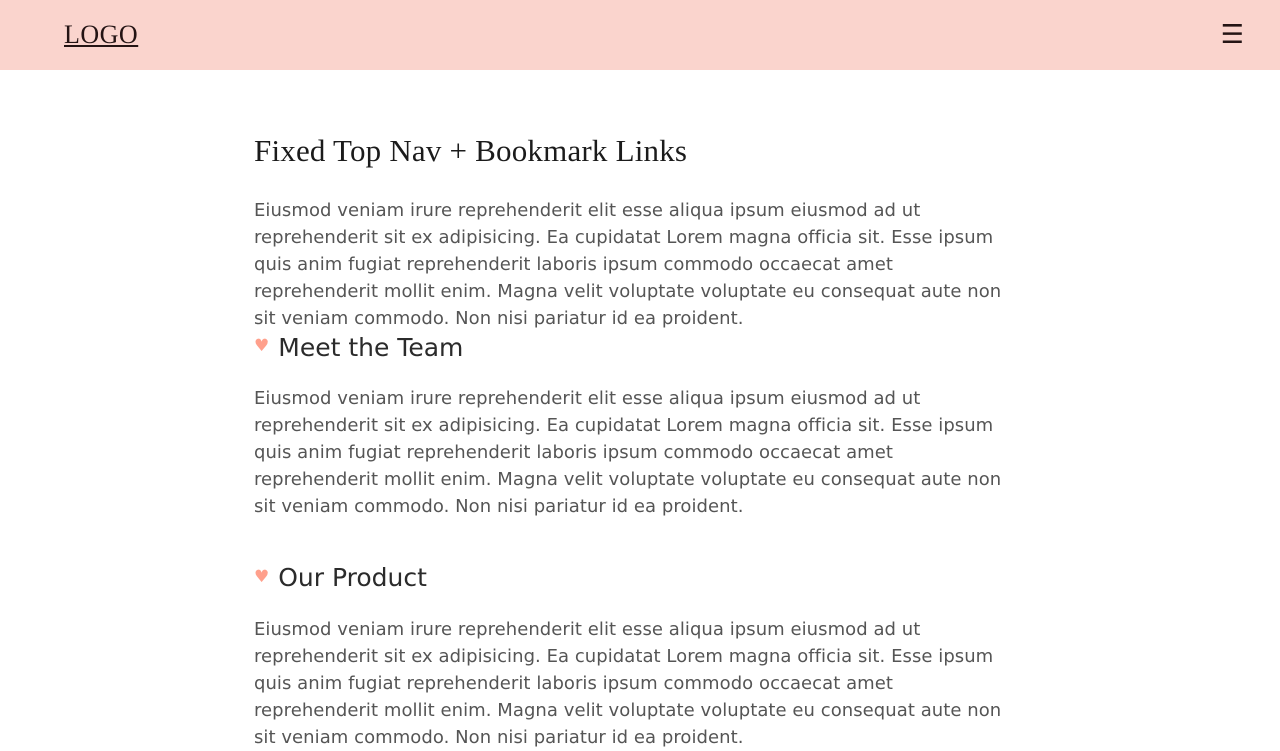 This screenshot has width=1280, height=751. Describe the element at coordinates (371, 348) in the screenshot. I see `section-heading-label: Meet the Team` at that location.